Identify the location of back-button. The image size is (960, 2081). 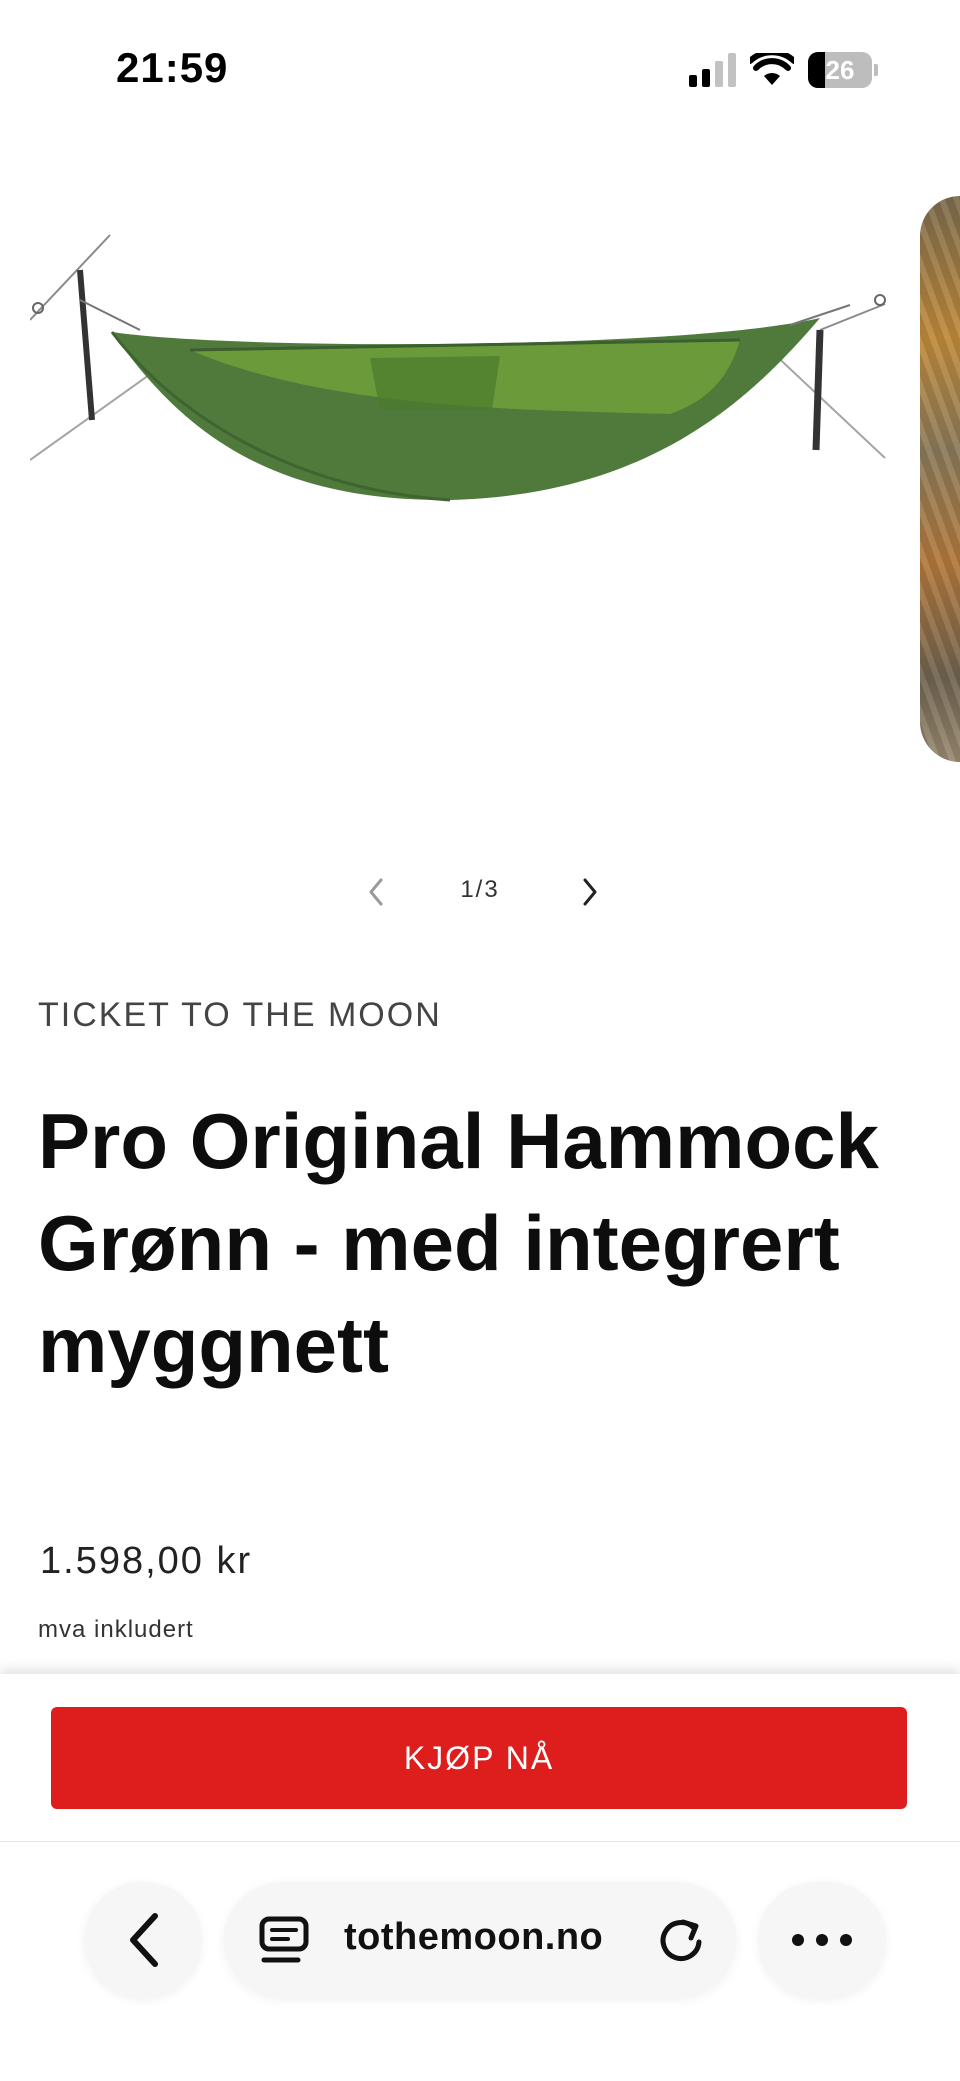
(143, 1940).